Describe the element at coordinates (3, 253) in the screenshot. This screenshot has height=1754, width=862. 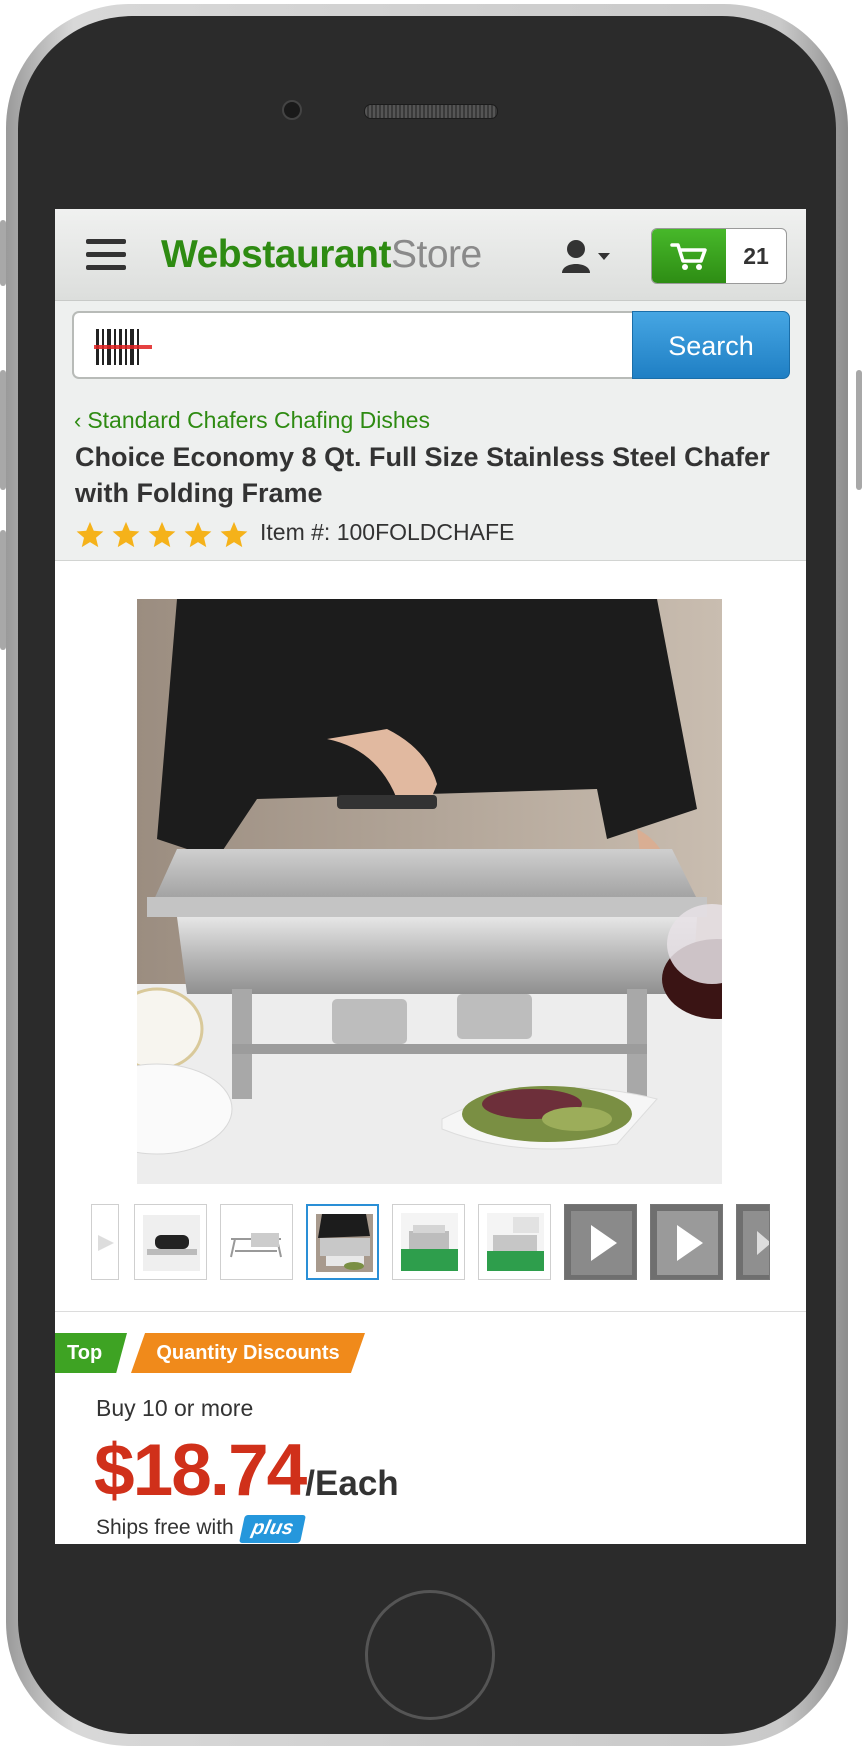
I see `mute-switch` at that location.